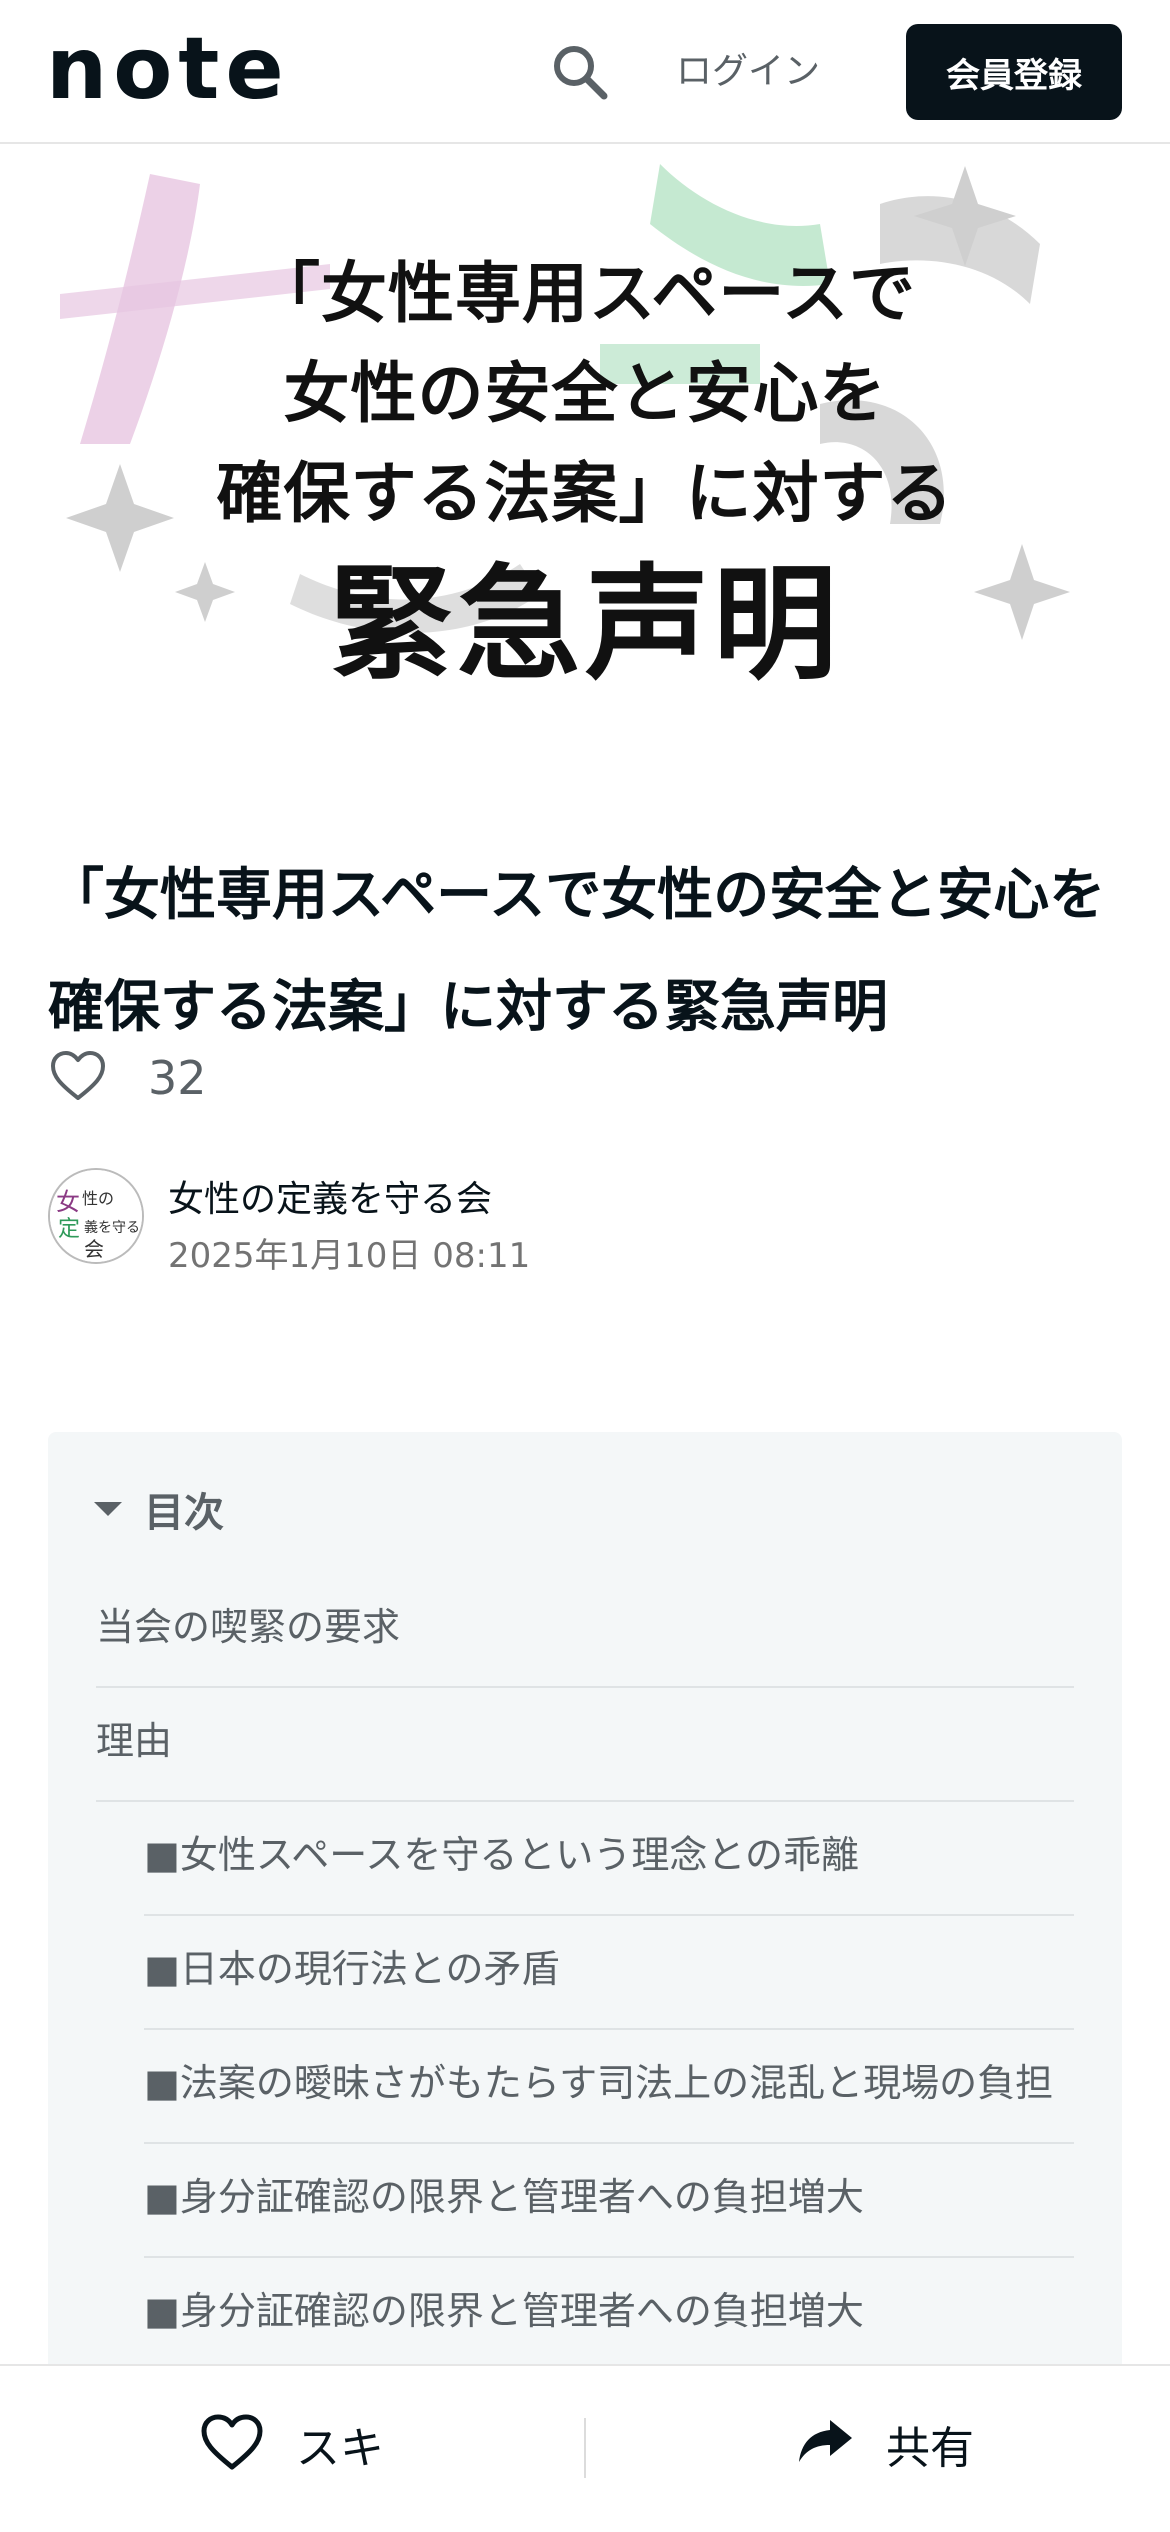 This screenshot has height=2532, width=1170. I want to click on divider, so click(585, 2448).